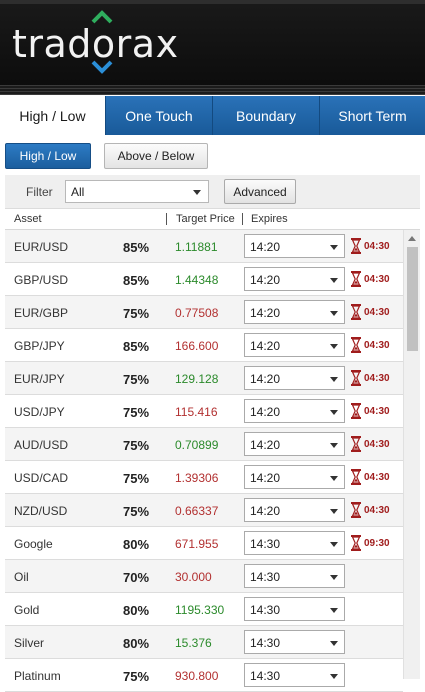  I want to click on target-price: 0.77508, so click(197, 313).